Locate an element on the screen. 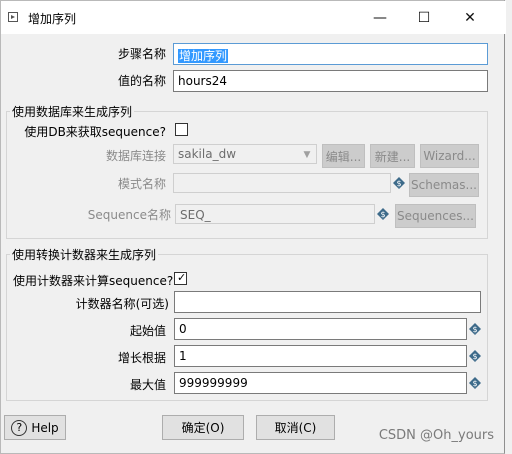 Image resolution: width=512 pixels, height=454 pixels. increment-input: 1 is located at coordinates (320, 356).